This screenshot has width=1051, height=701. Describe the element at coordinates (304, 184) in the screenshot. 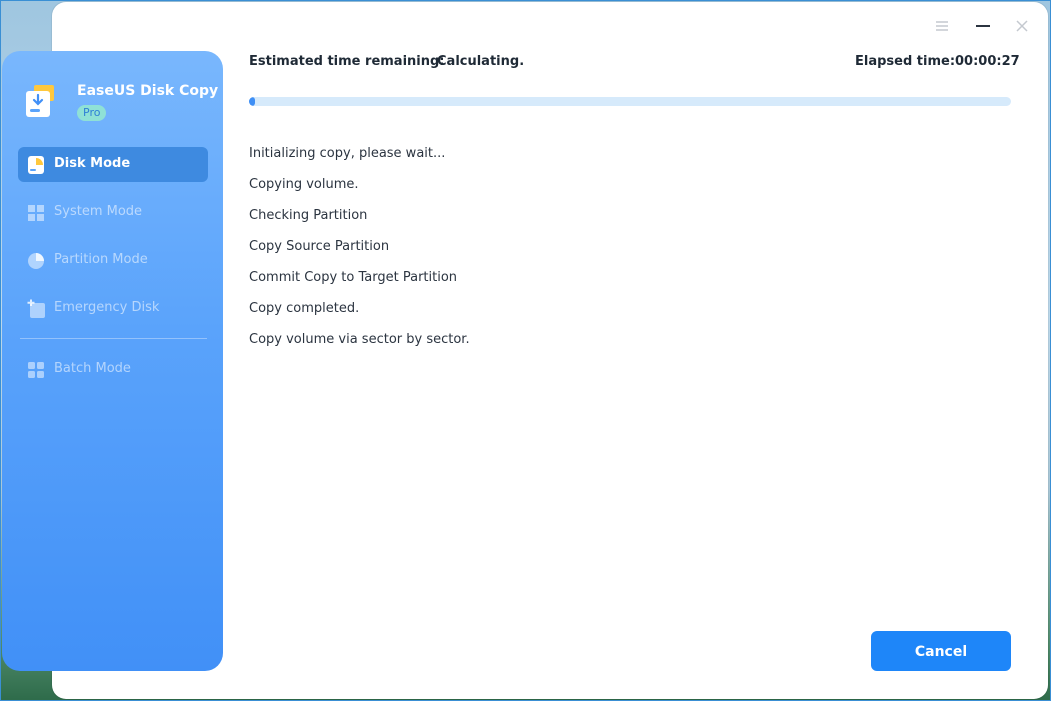

I see `log-line: Copying volume.` at that location.